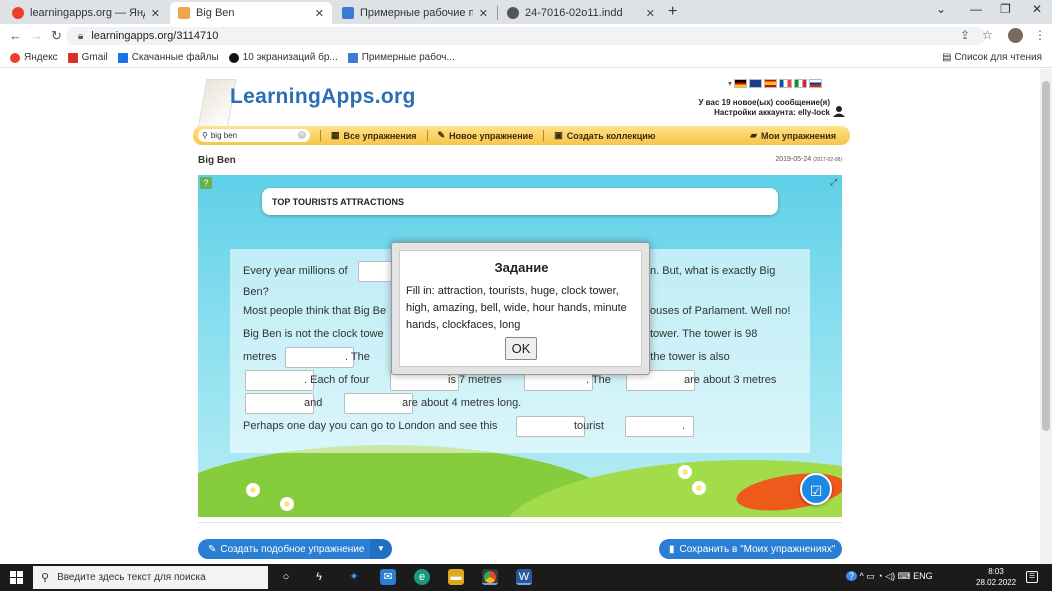 This screenshot has height=591, width=1052. Describe the element at coordinates (348, 13) in the screenshot. I see `document-favicon-icon` at that location.